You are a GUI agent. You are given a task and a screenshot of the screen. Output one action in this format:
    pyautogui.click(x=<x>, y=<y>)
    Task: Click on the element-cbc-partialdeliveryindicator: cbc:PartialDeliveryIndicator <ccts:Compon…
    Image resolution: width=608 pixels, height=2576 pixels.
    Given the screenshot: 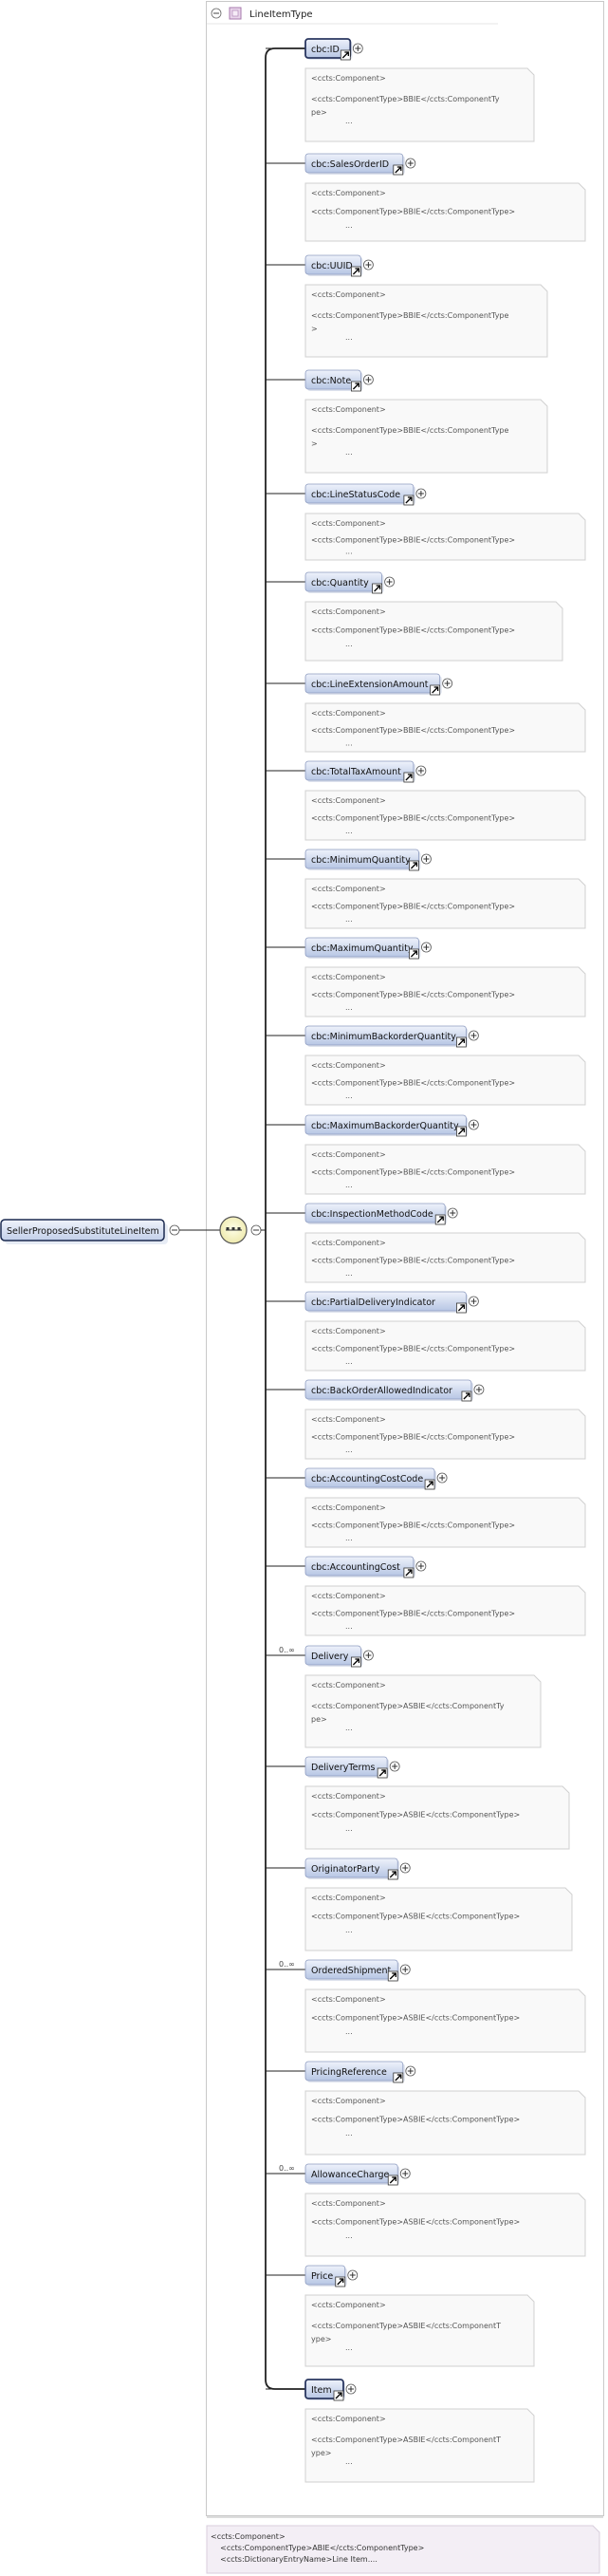 What is the action you would take?
    pyautogui.click(x=426, y=1331)
    